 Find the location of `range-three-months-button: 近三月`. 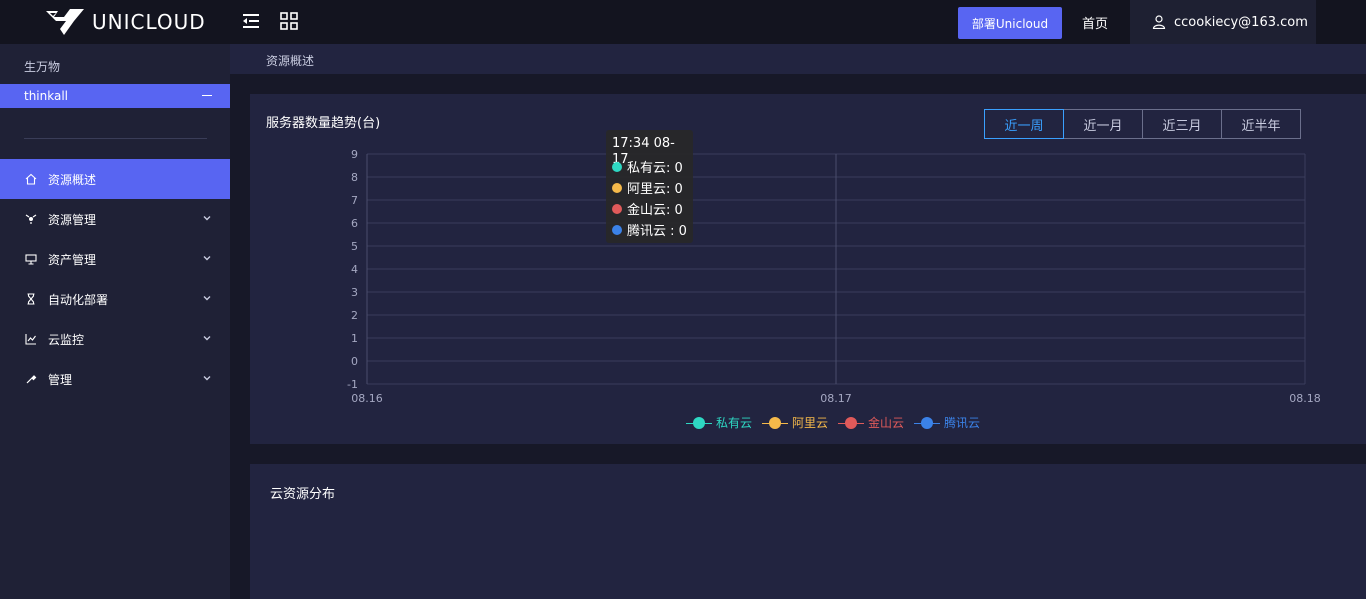

range-three-months-button: 近三月 is located at coordinates (1182, 124).